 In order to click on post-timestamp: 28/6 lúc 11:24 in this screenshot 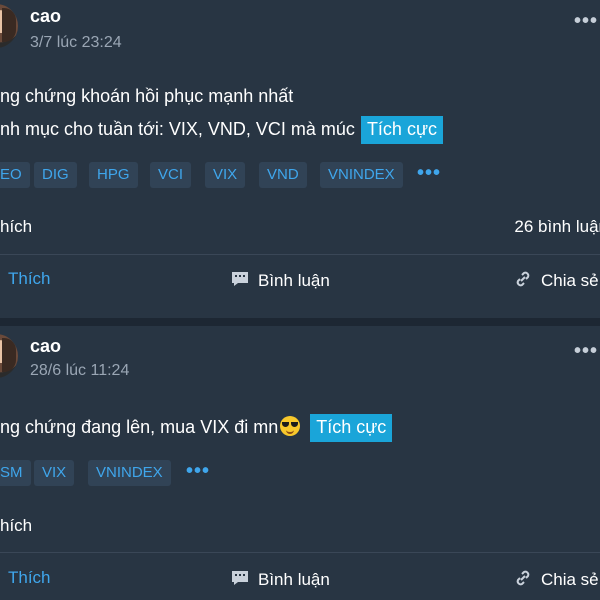, I will do `click(79, 371)`.